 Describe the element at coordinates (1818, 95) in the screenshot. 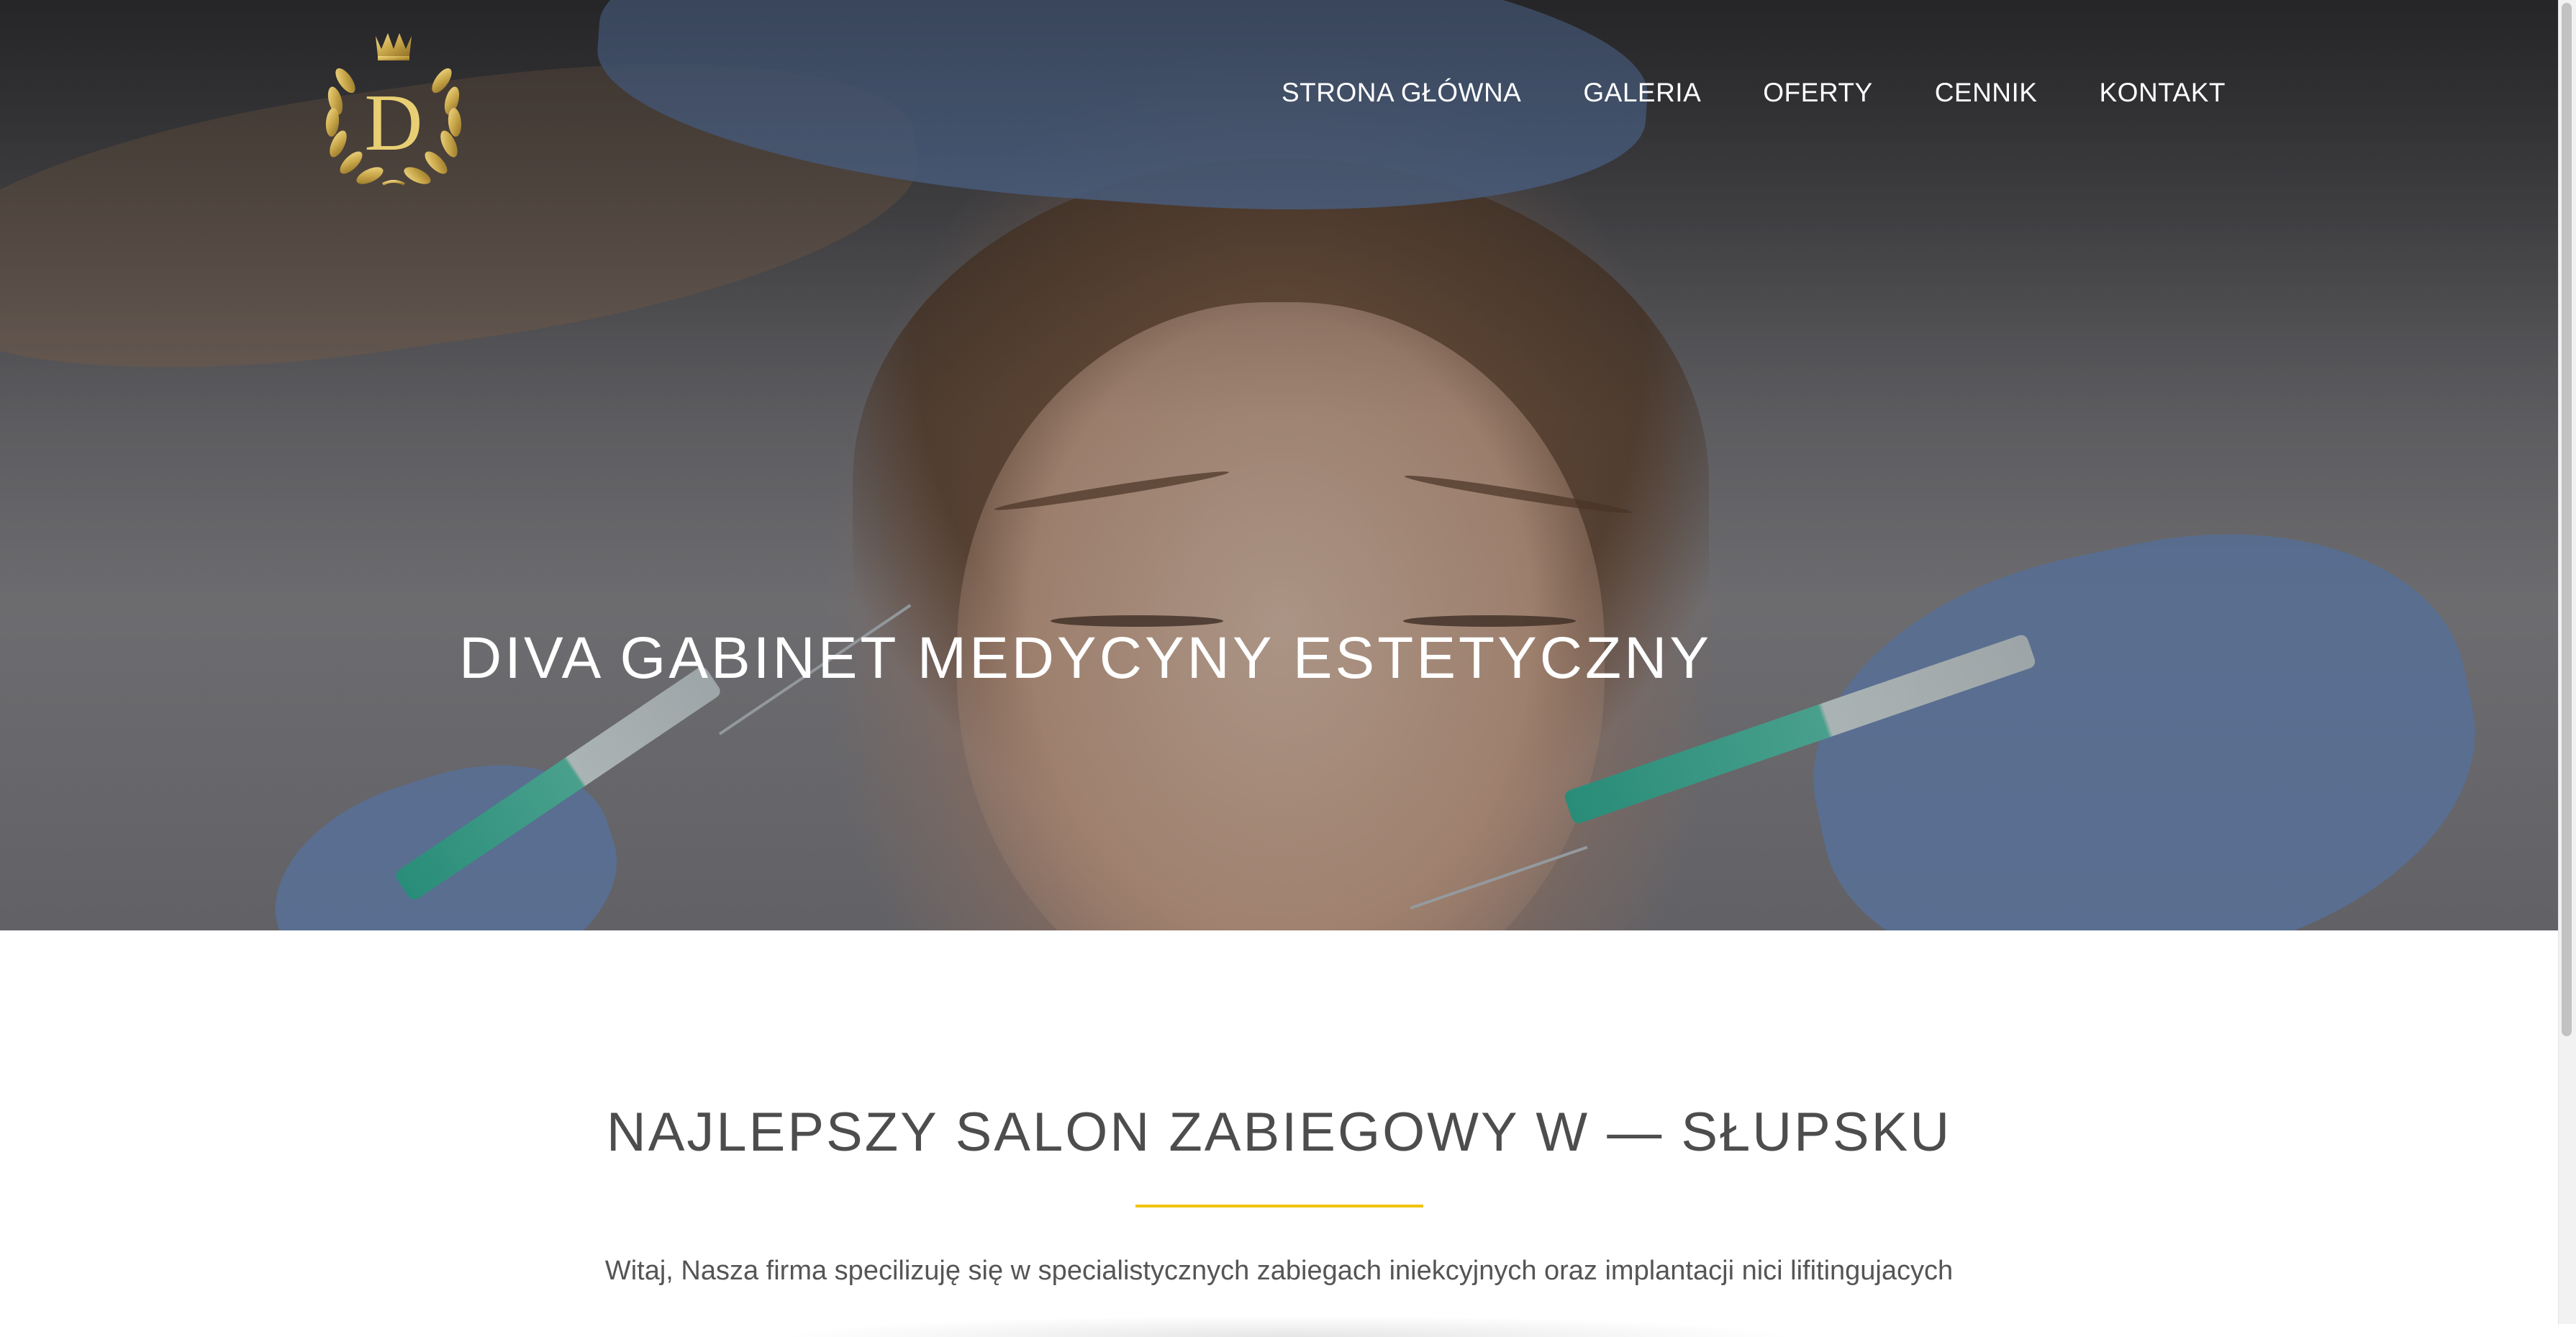

I see `nav-item-oferty: OFERTY` at that location.